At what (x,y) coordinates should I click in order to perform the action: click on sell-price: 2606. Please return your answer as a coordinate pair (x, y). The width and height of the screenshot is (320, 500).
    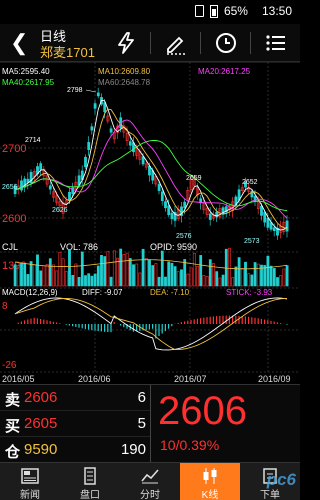
    Looking at the image, I should click on (41, 397).